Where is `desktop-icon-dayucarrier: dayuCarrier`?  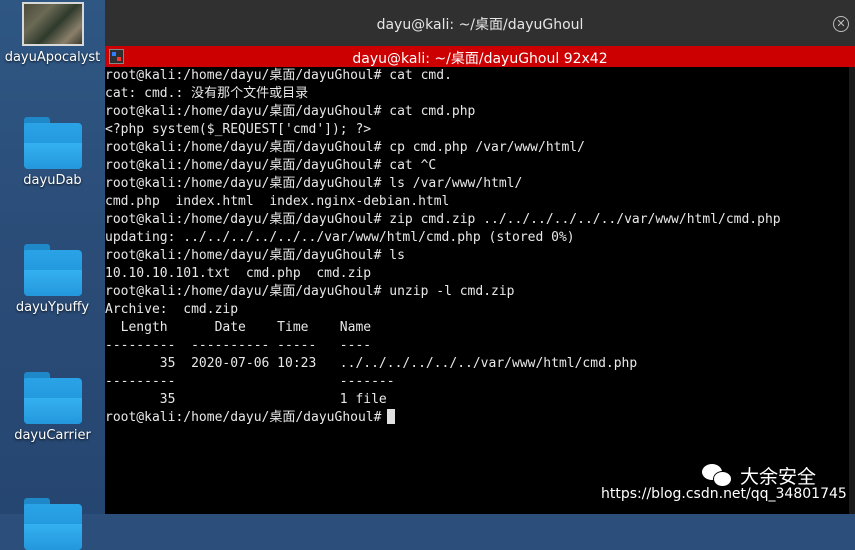 desktop-icon-dayucarrier: dayuCarrier is located at coordinates (52, 407).